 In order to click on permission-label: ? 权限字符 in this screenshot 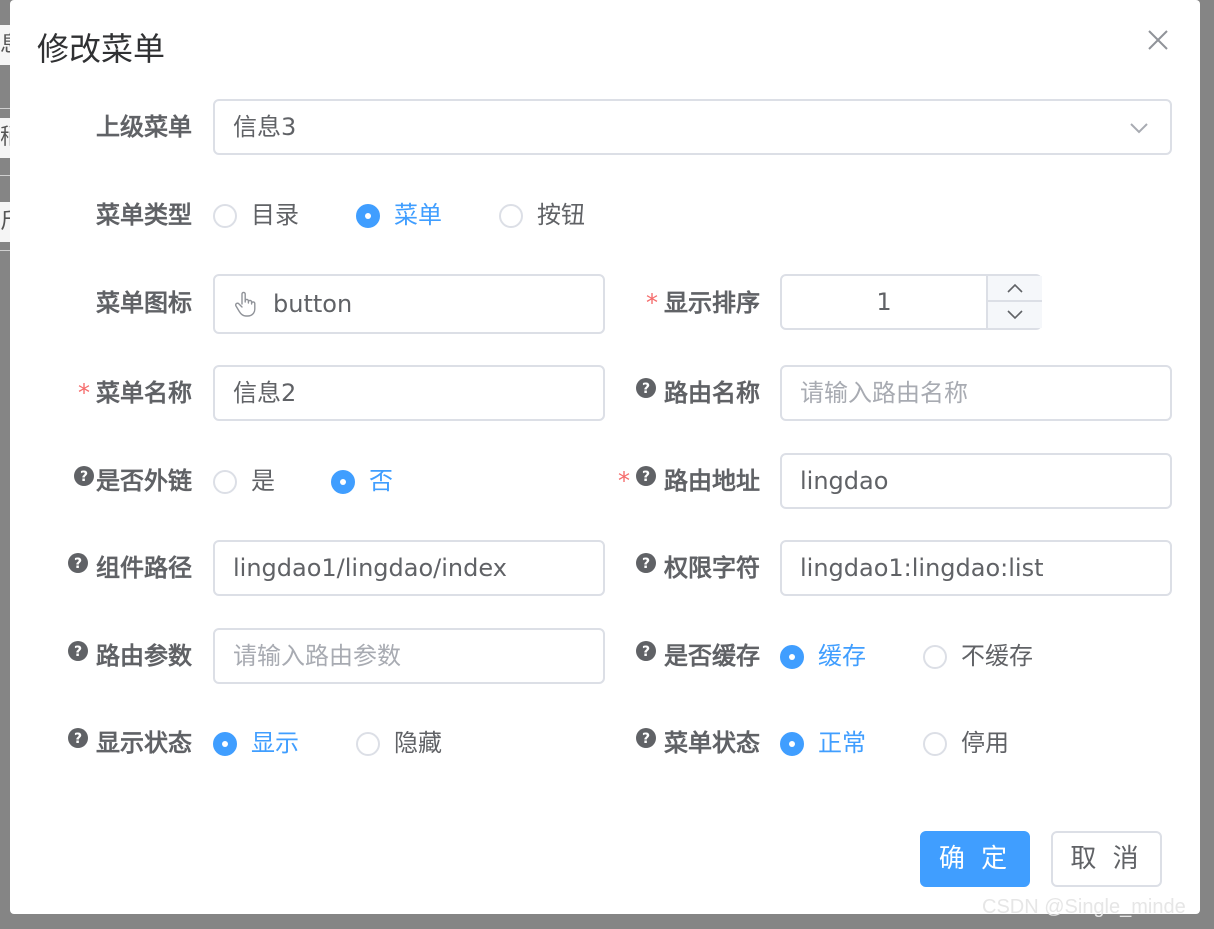, I will do `click(685, 568)`.